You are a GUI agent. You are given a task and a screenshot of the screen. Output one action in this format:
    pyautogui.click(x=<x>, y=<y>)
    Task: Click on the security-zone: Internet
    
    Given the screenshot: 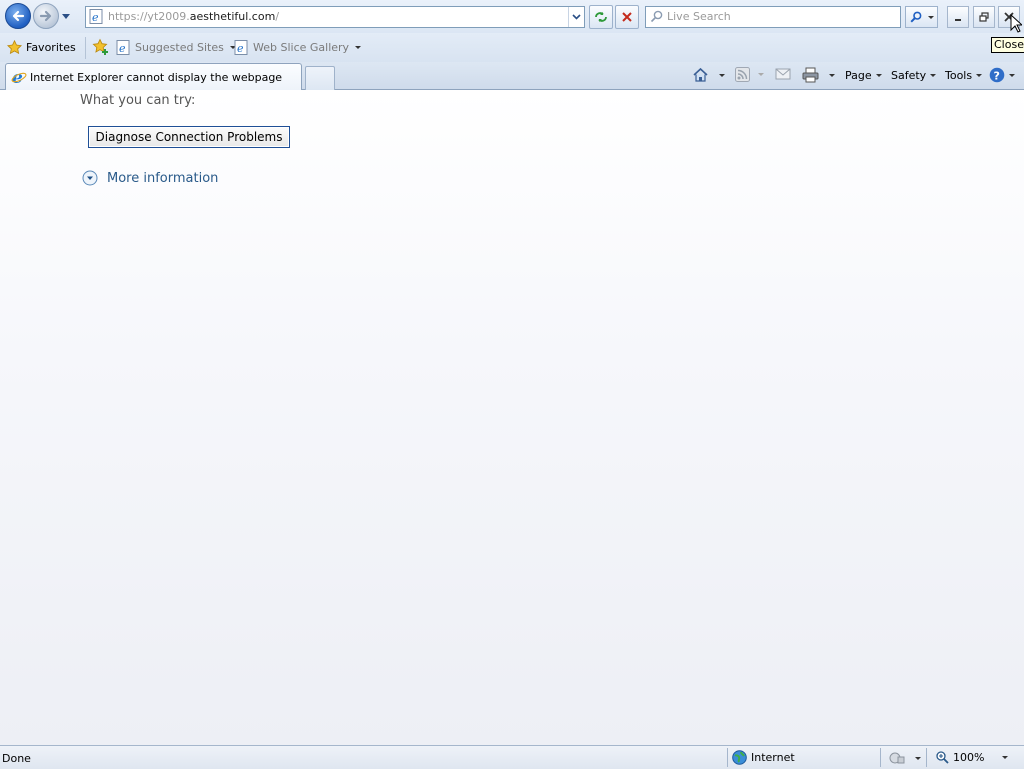 What is the action you would take?
    pyautogui.click(x=763, y=757)
    